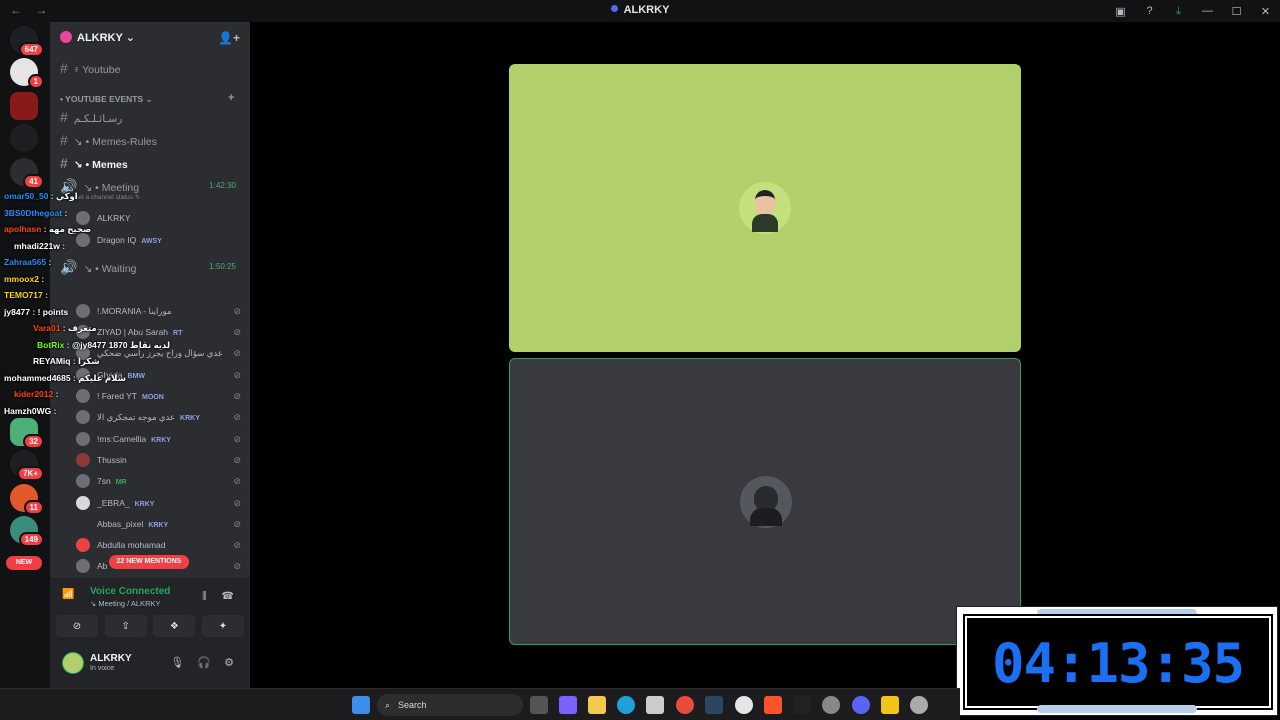  I want to click on obs-icon, so click(744, 705).